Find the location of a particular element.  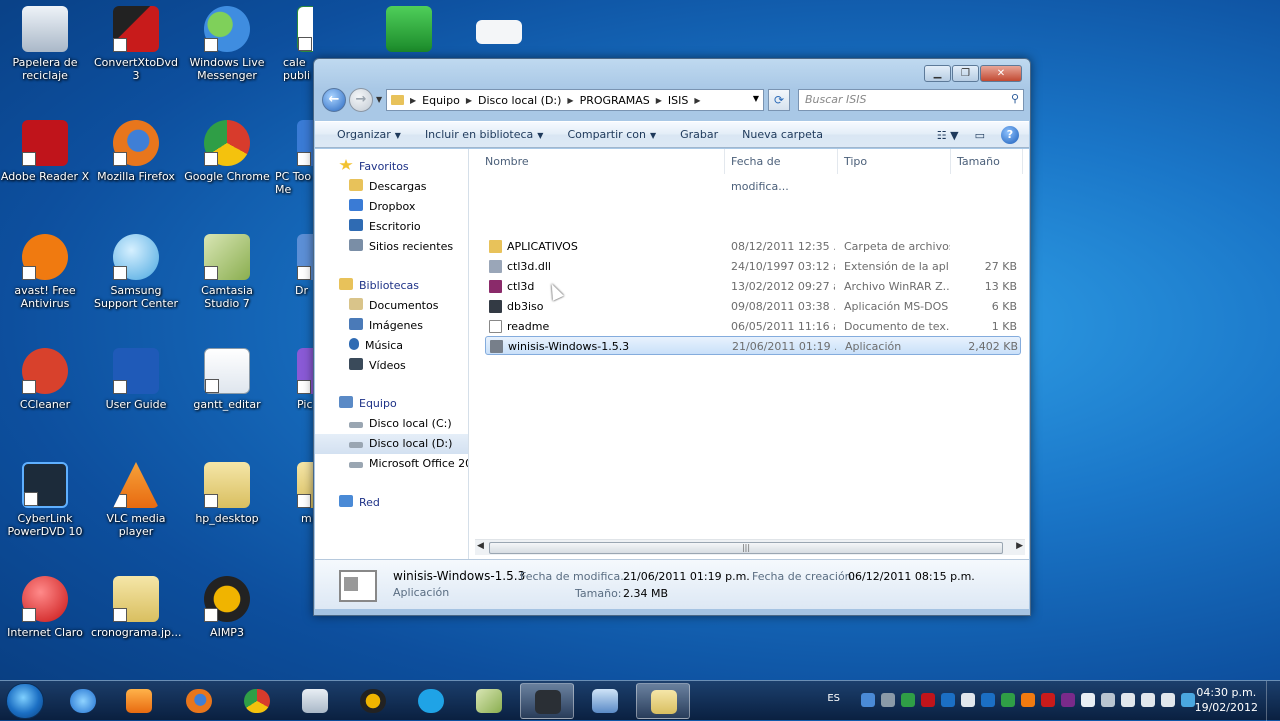

desktop-icon-powerdvd: CyberLink PowerDVD 10 is located at coordinates (45, 500).